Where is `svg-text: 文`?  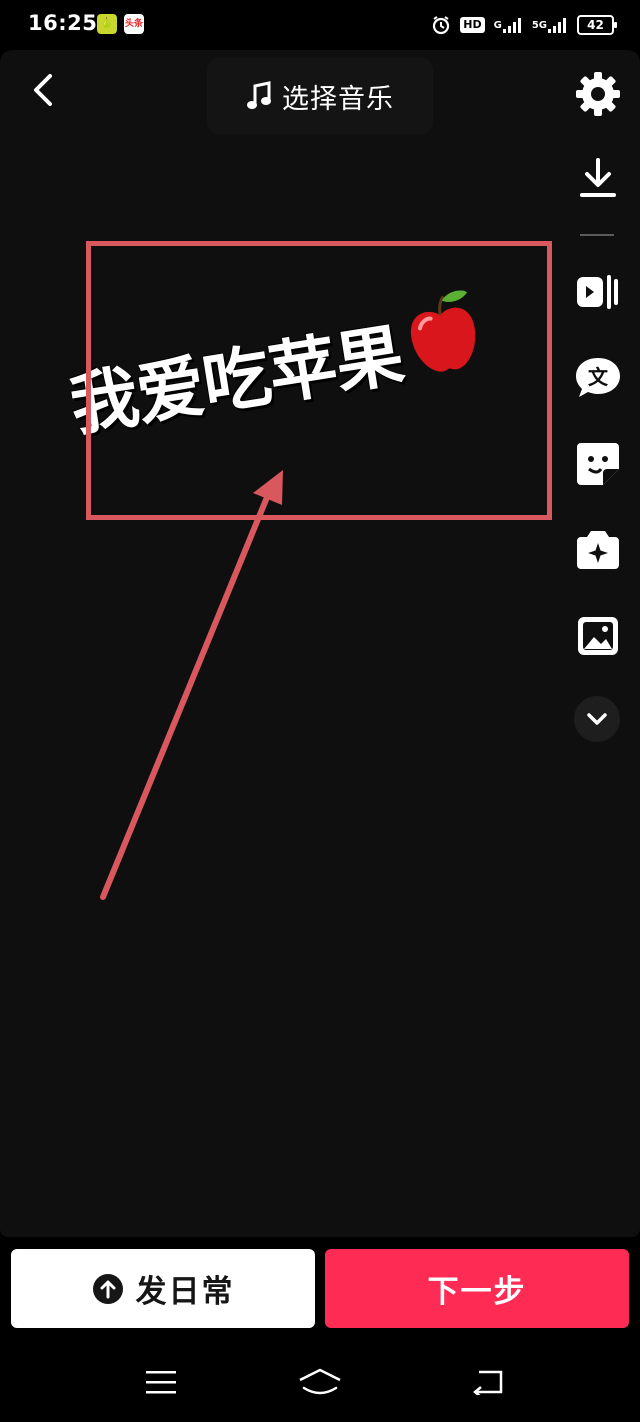
svg-text: 文 is located at coordinates (598, 377).